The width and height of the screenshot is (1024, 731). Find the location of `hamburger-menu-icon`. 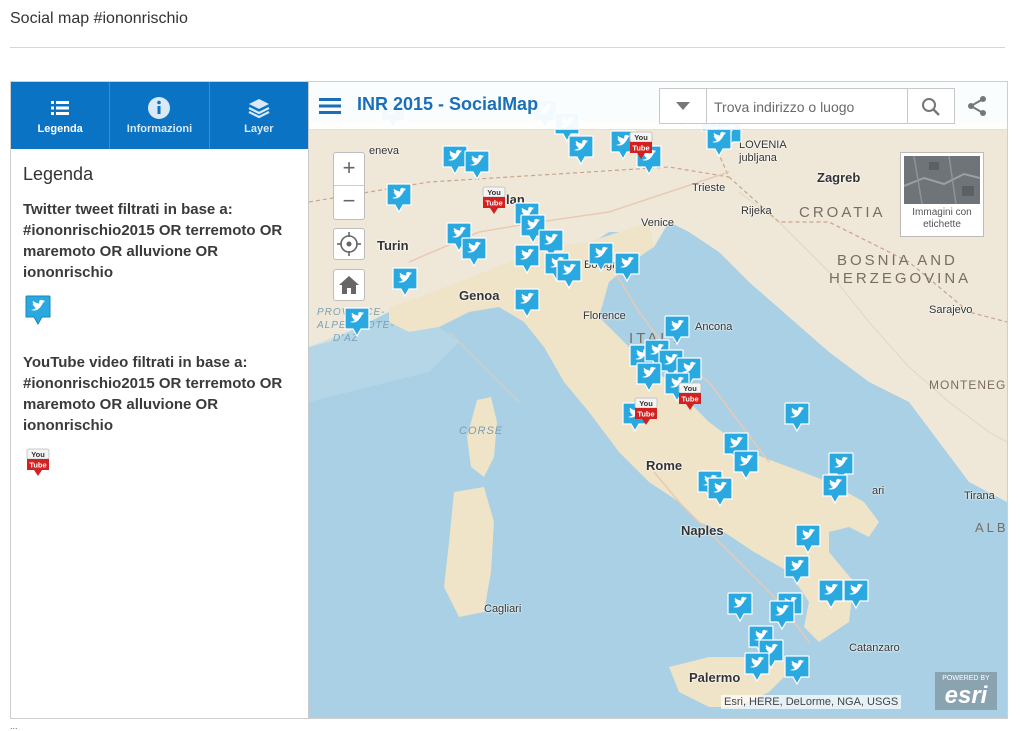

hamburger-menu-icon is located at coordinates (330, 106).